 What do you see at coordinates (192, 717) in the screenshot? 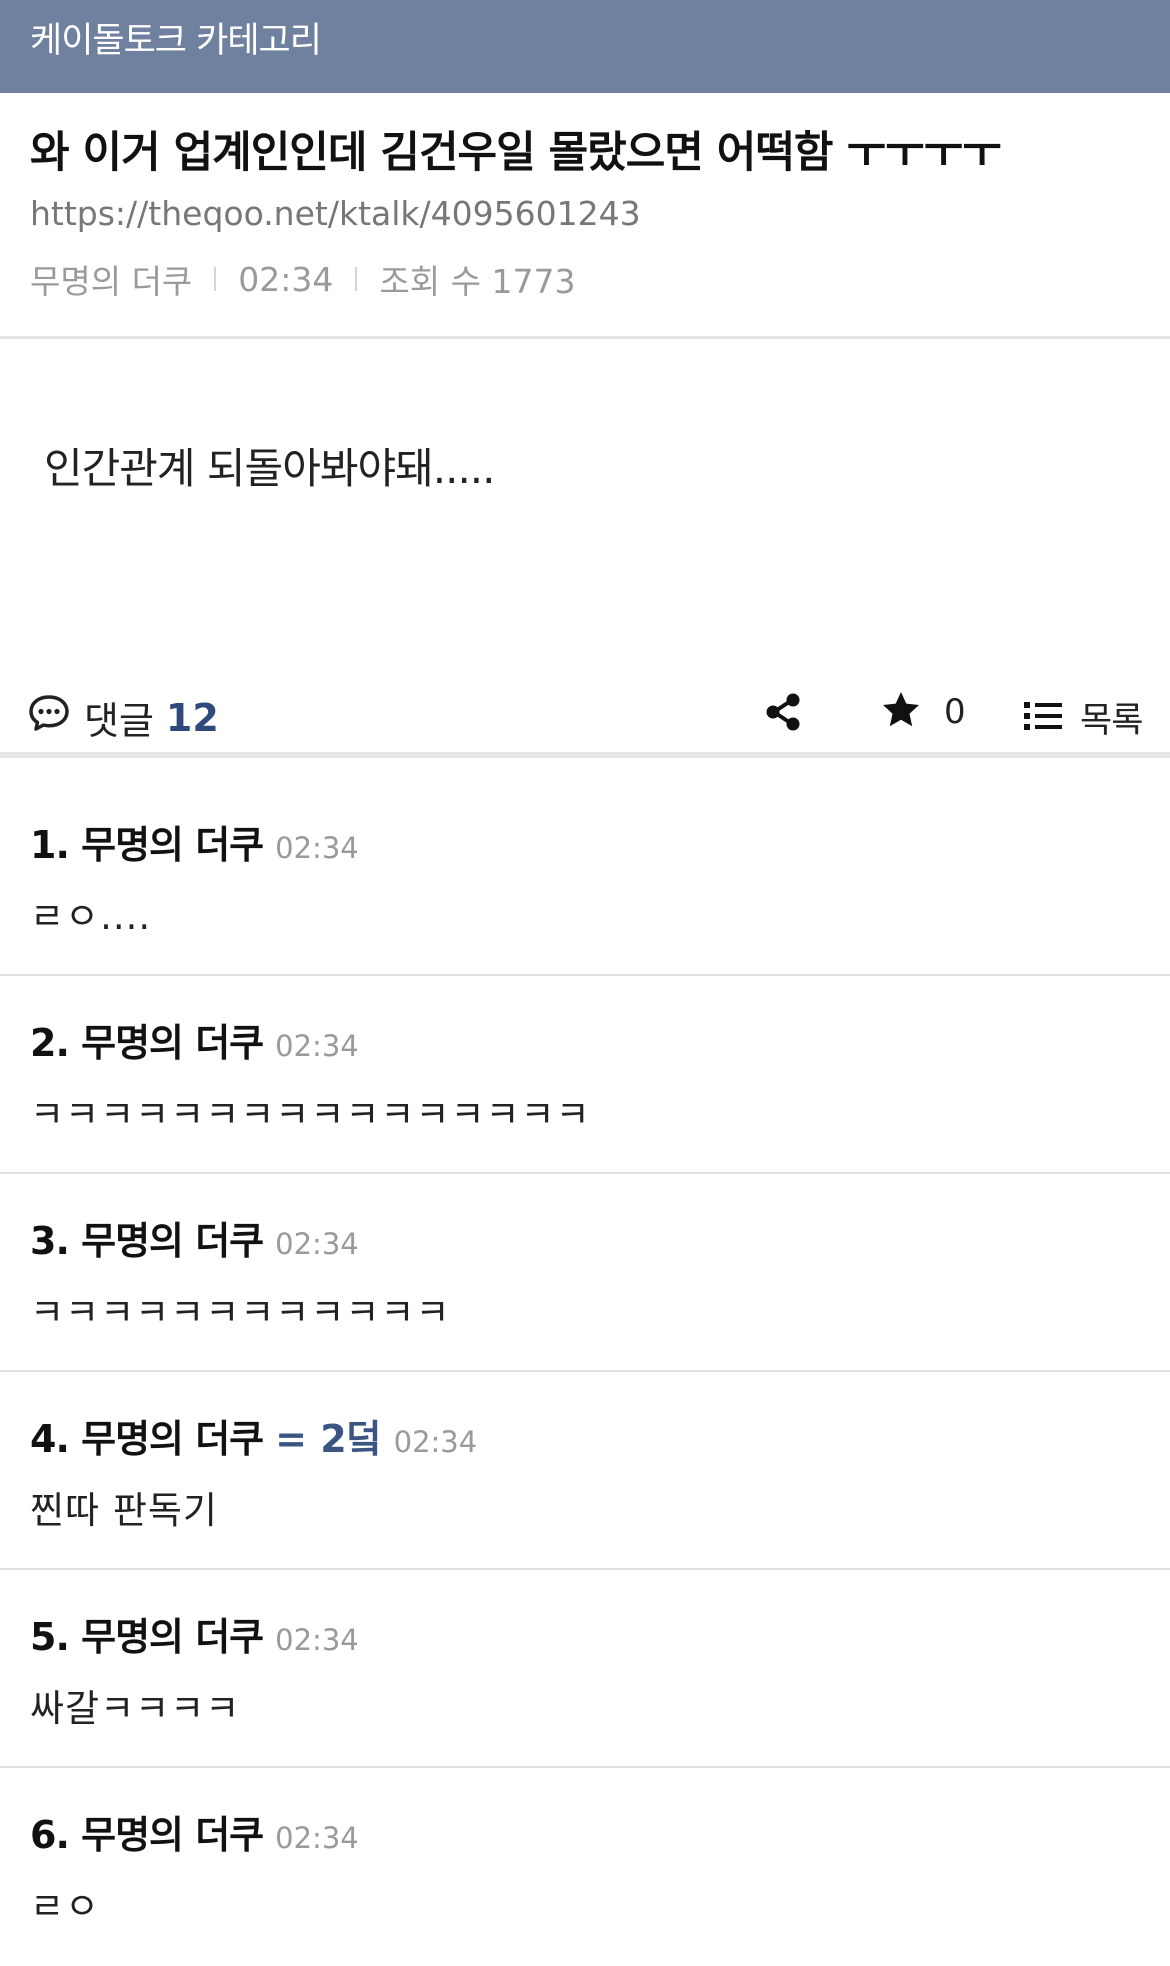
I see `comments-count: 12` at bounding box center [192, 717].